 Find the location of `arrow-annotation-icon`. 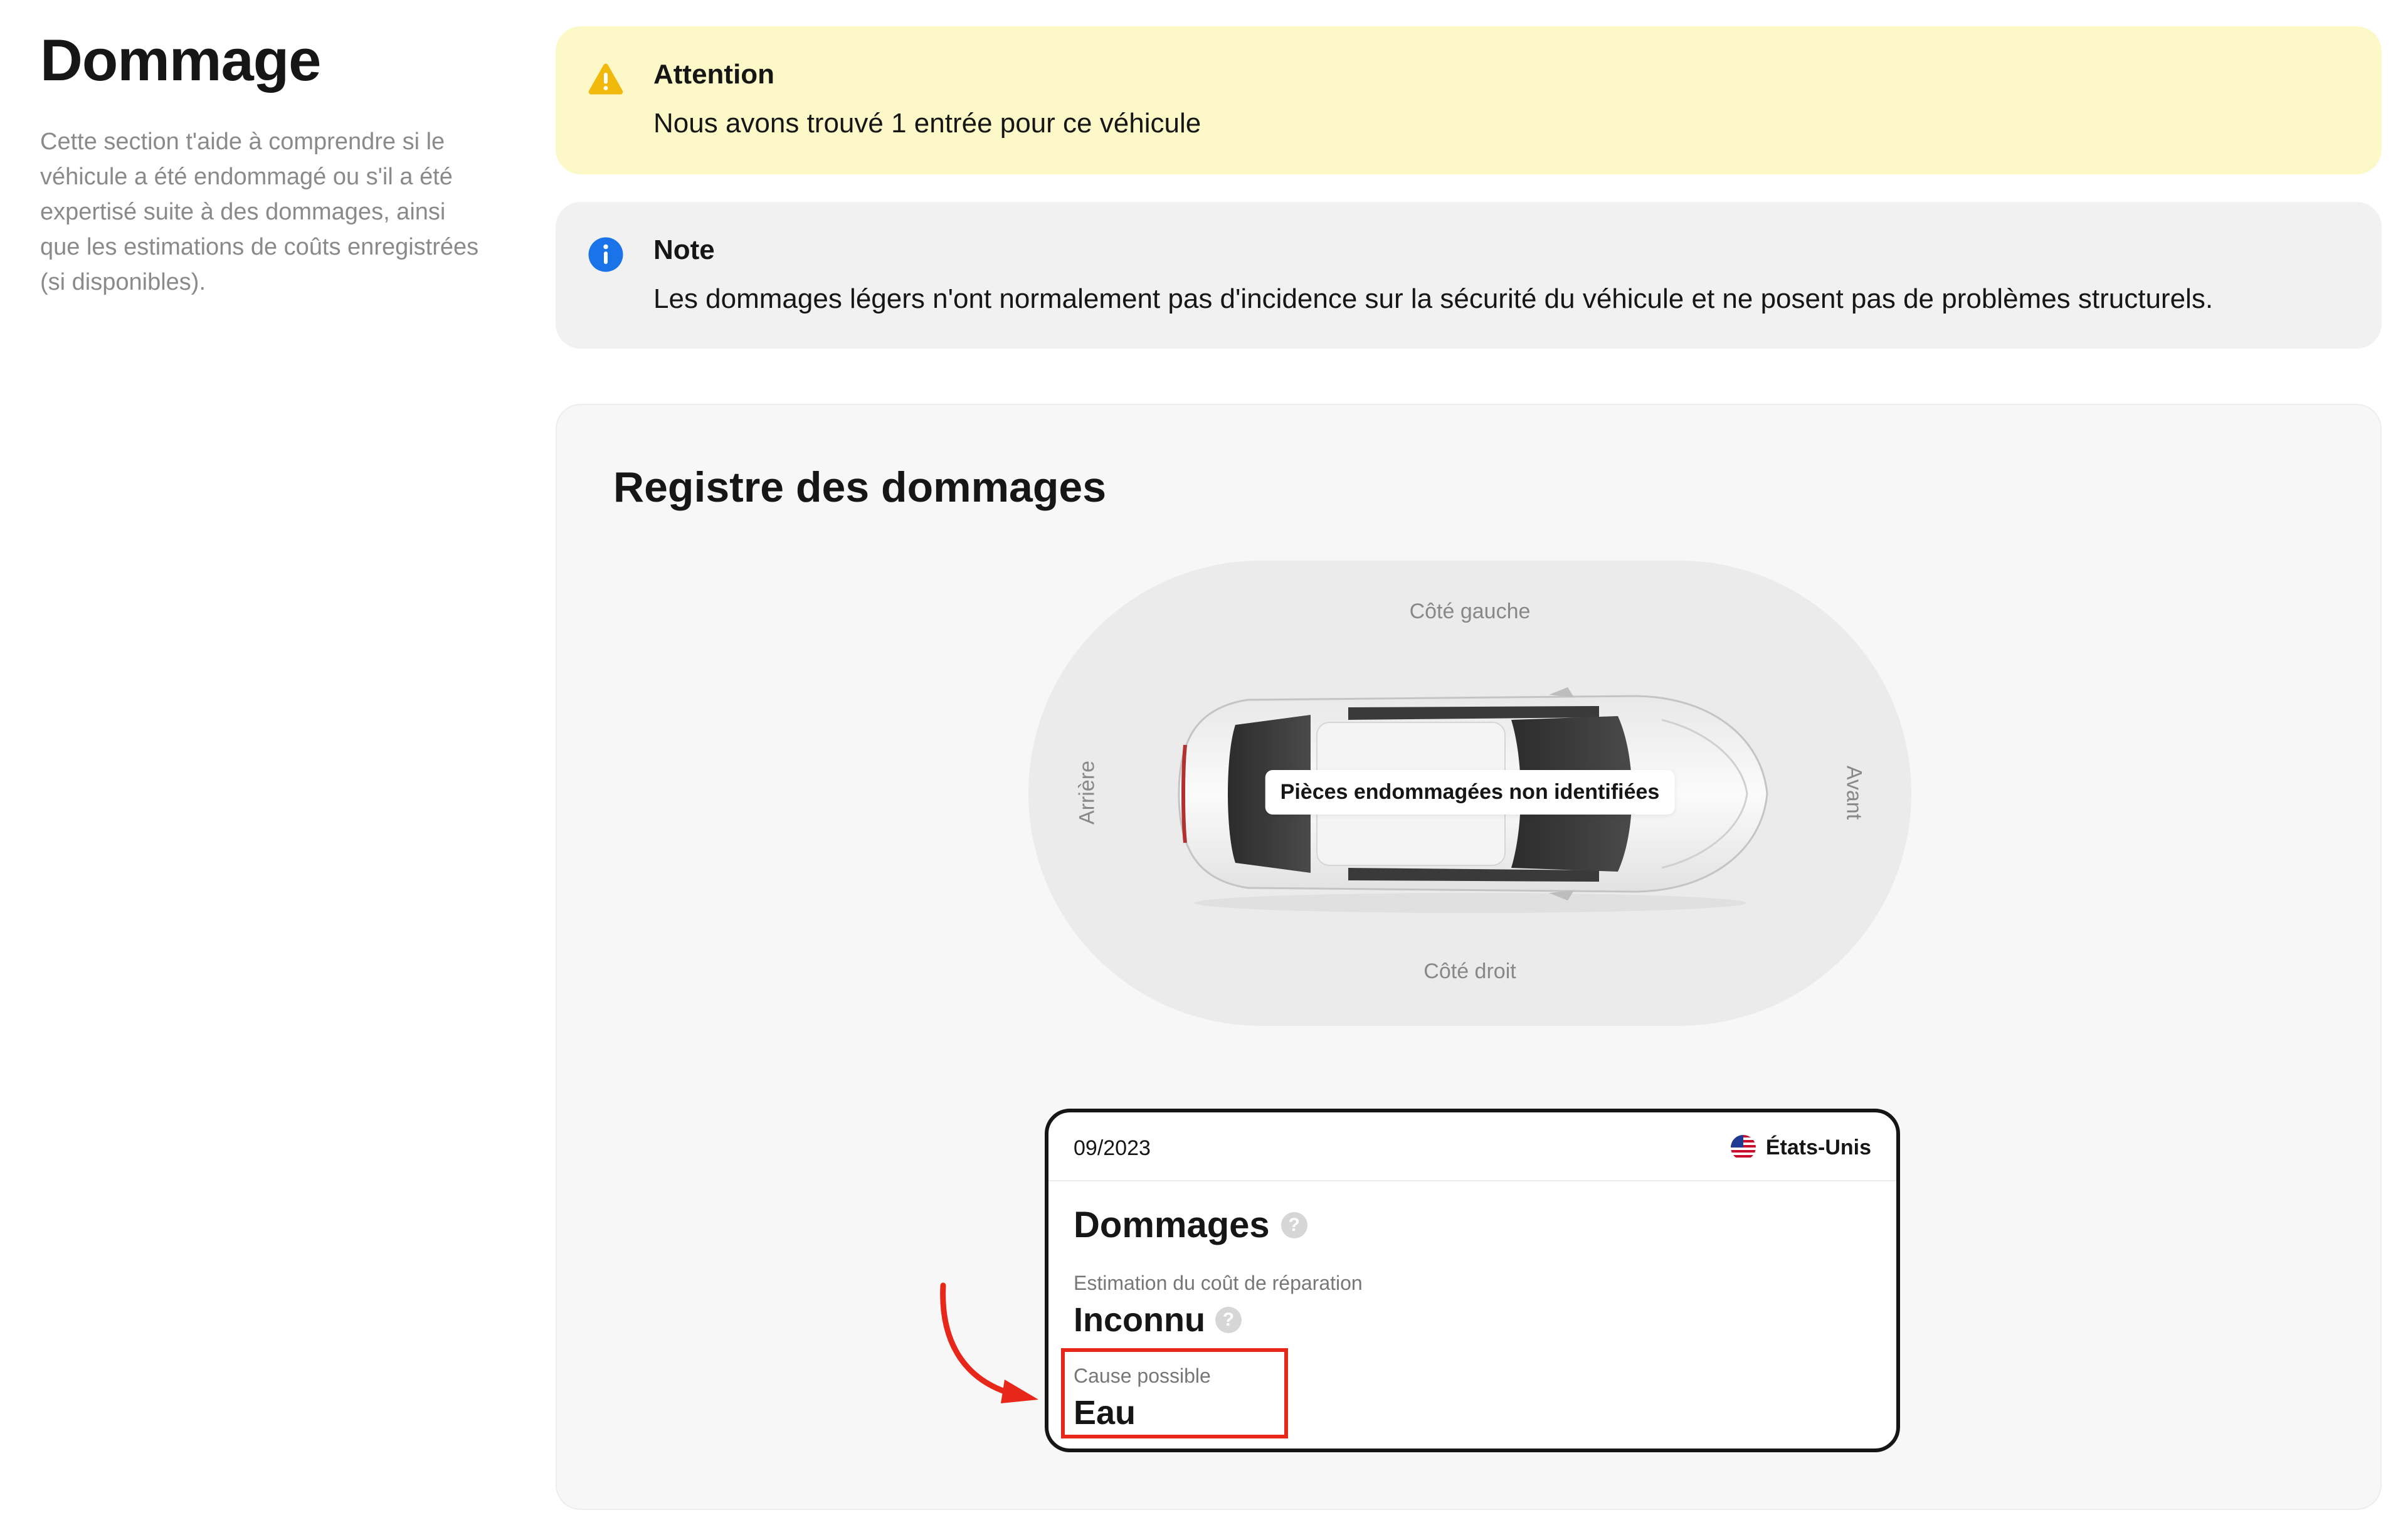

arrow-annotation-icon is located at coordinates (989, 1342).